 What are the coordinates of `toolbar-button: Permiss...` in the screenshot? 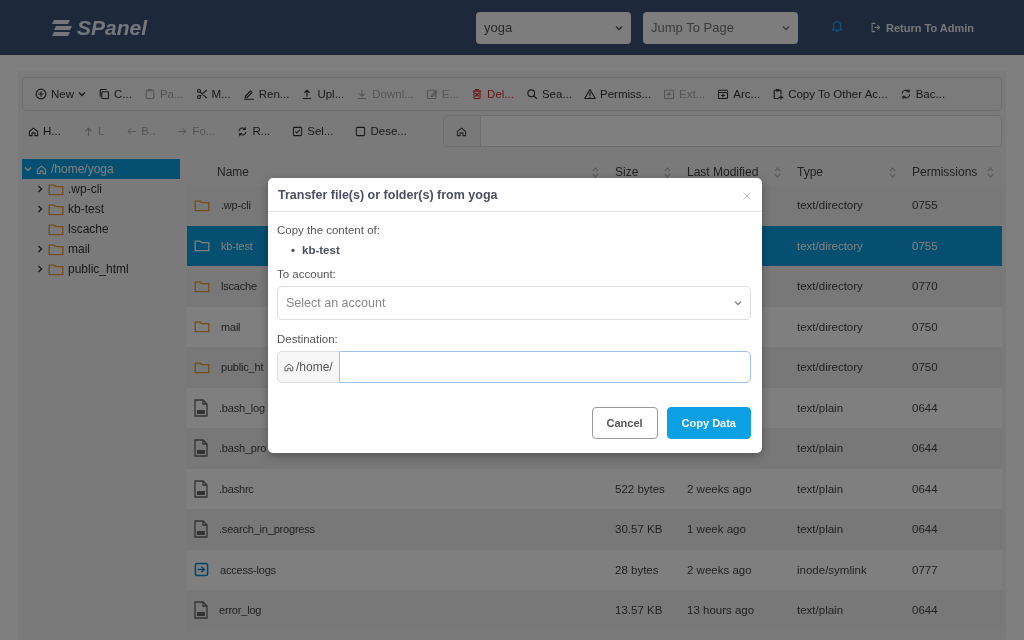 It's located at (618, 94).